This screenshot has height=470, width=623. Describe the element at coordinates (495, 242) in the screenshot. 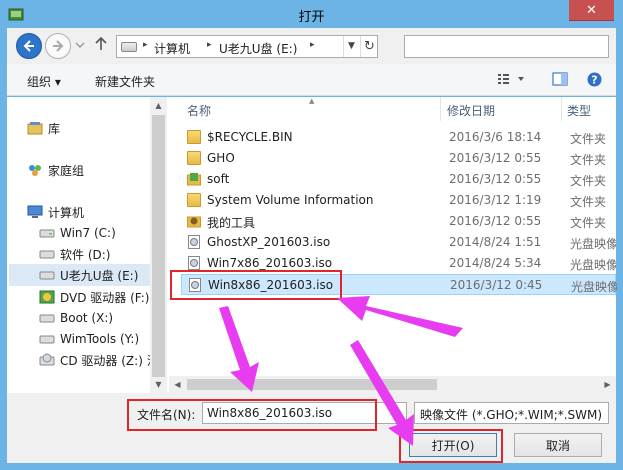

I see `file-date: 2014/8/24 1:51` at that location.